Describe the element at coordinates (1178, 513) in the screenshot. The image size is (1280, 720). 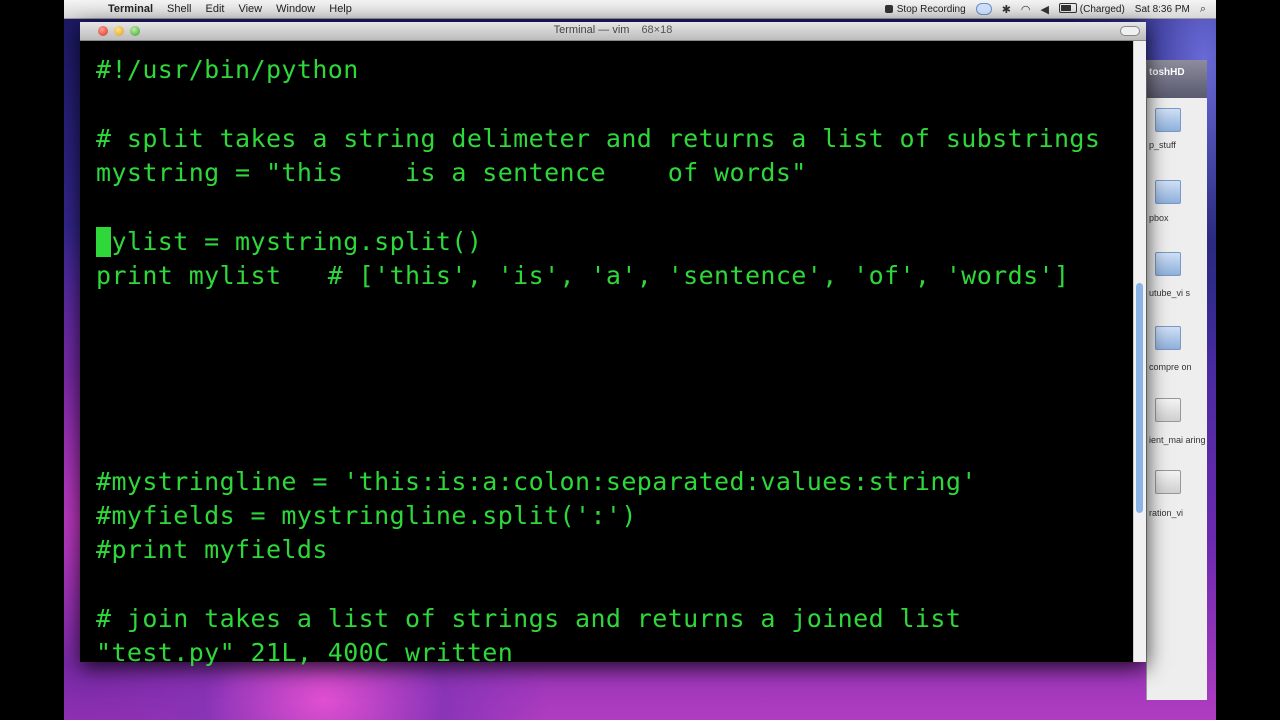
I see `finder-item-label: ration_vi` at that location.